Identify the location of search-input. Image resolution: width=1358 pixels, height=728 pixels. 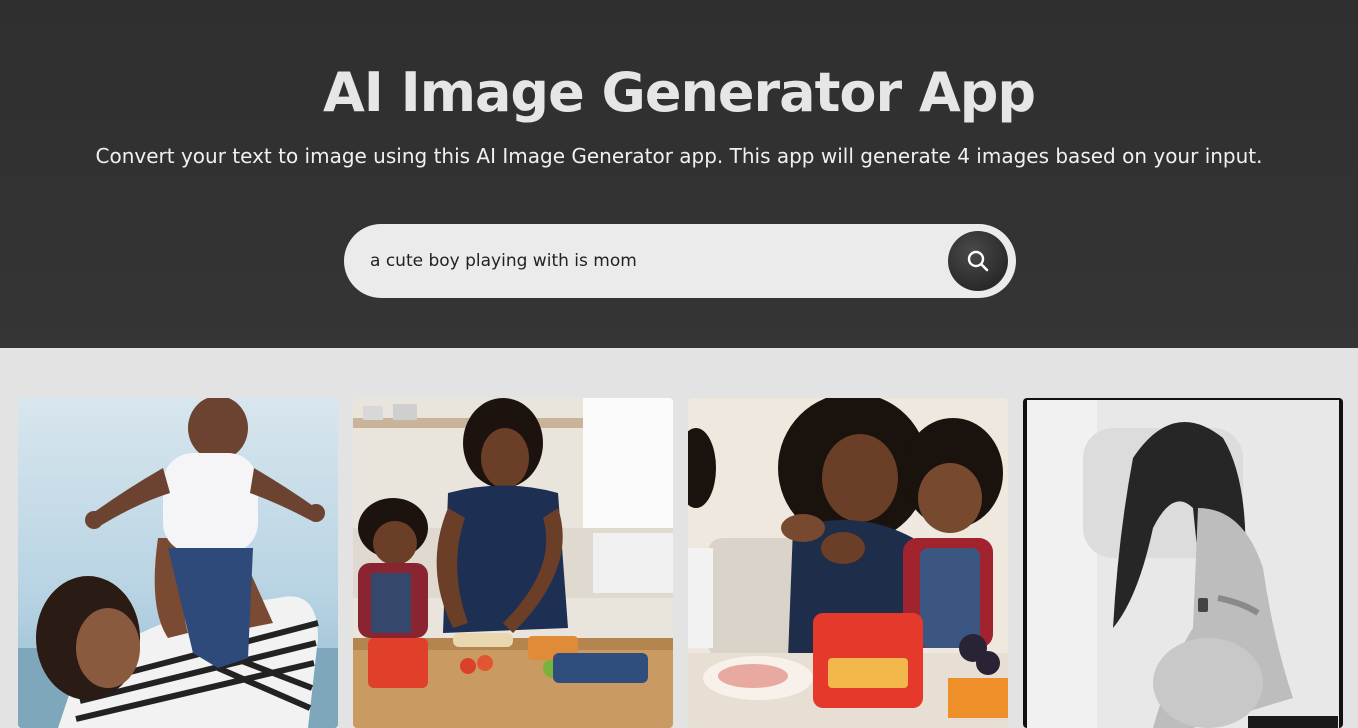
(650, 261).